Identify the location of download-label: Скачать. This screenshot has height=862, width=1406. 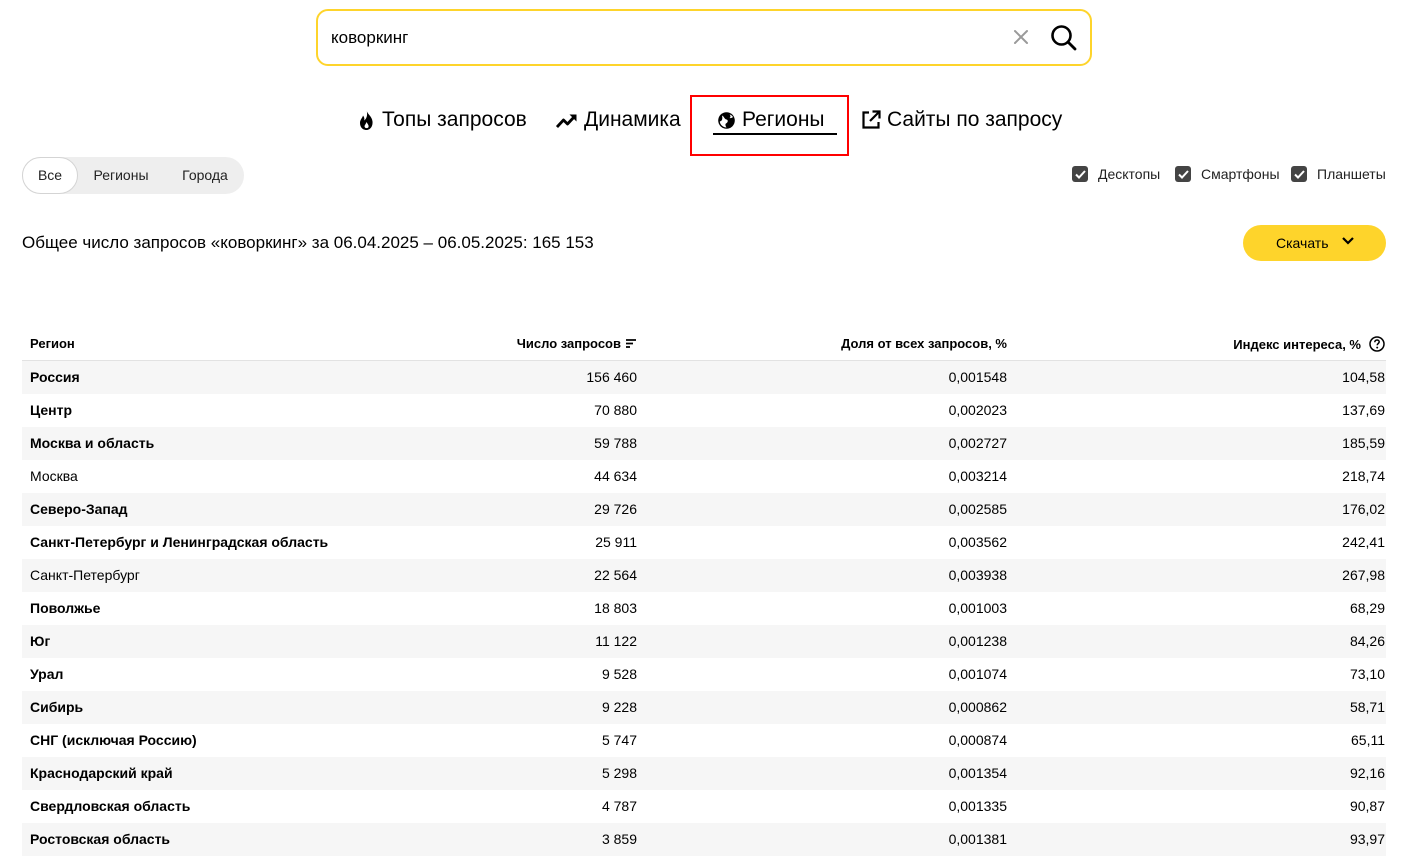
(1302, 243).